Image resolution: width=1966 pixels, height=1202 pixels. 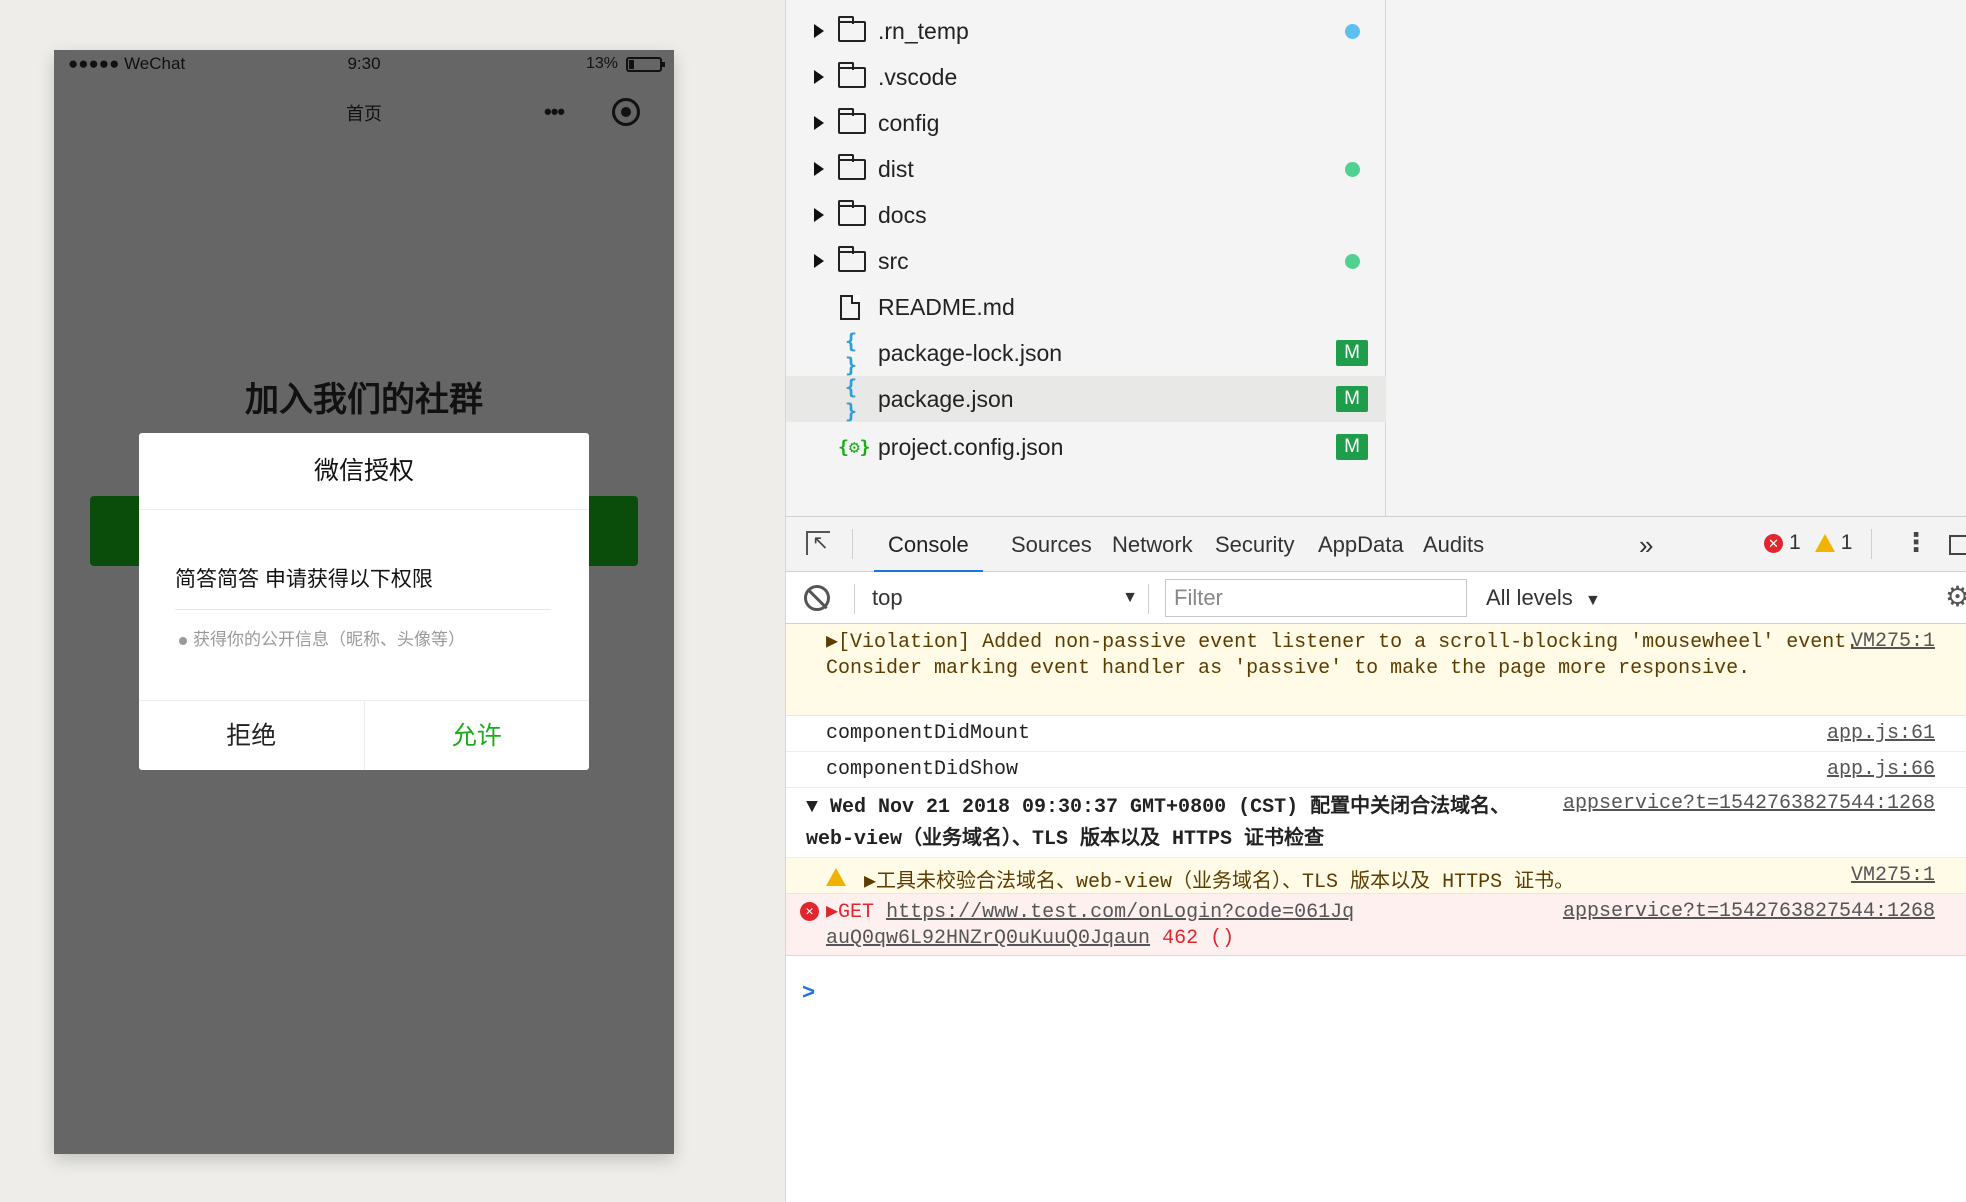 I want to click on nav-bar: 首页 •••, so click(x=364, y=113).